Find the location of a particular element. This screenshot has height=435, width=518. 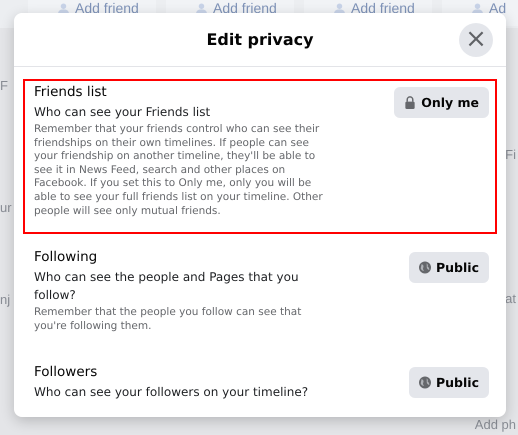

background-text: F is located at coordinates (4, 85).